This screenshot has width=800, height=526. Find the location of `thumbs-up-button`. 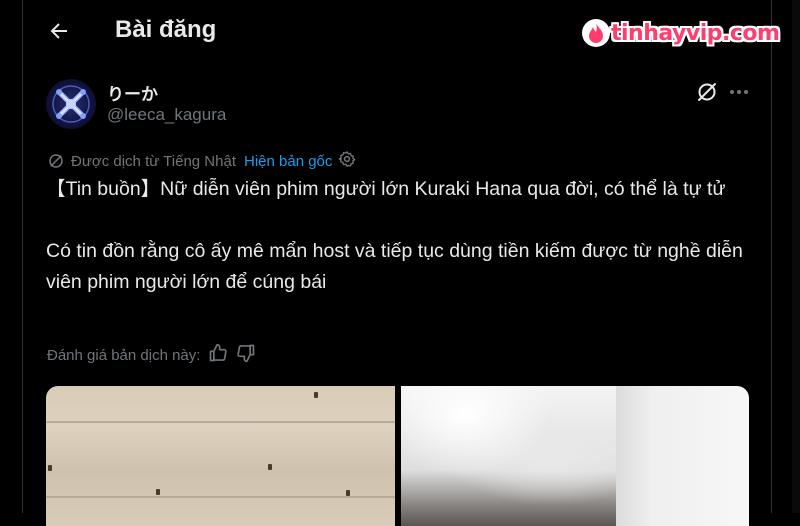

thumbs-up-button is located at coordinates (218, 355).